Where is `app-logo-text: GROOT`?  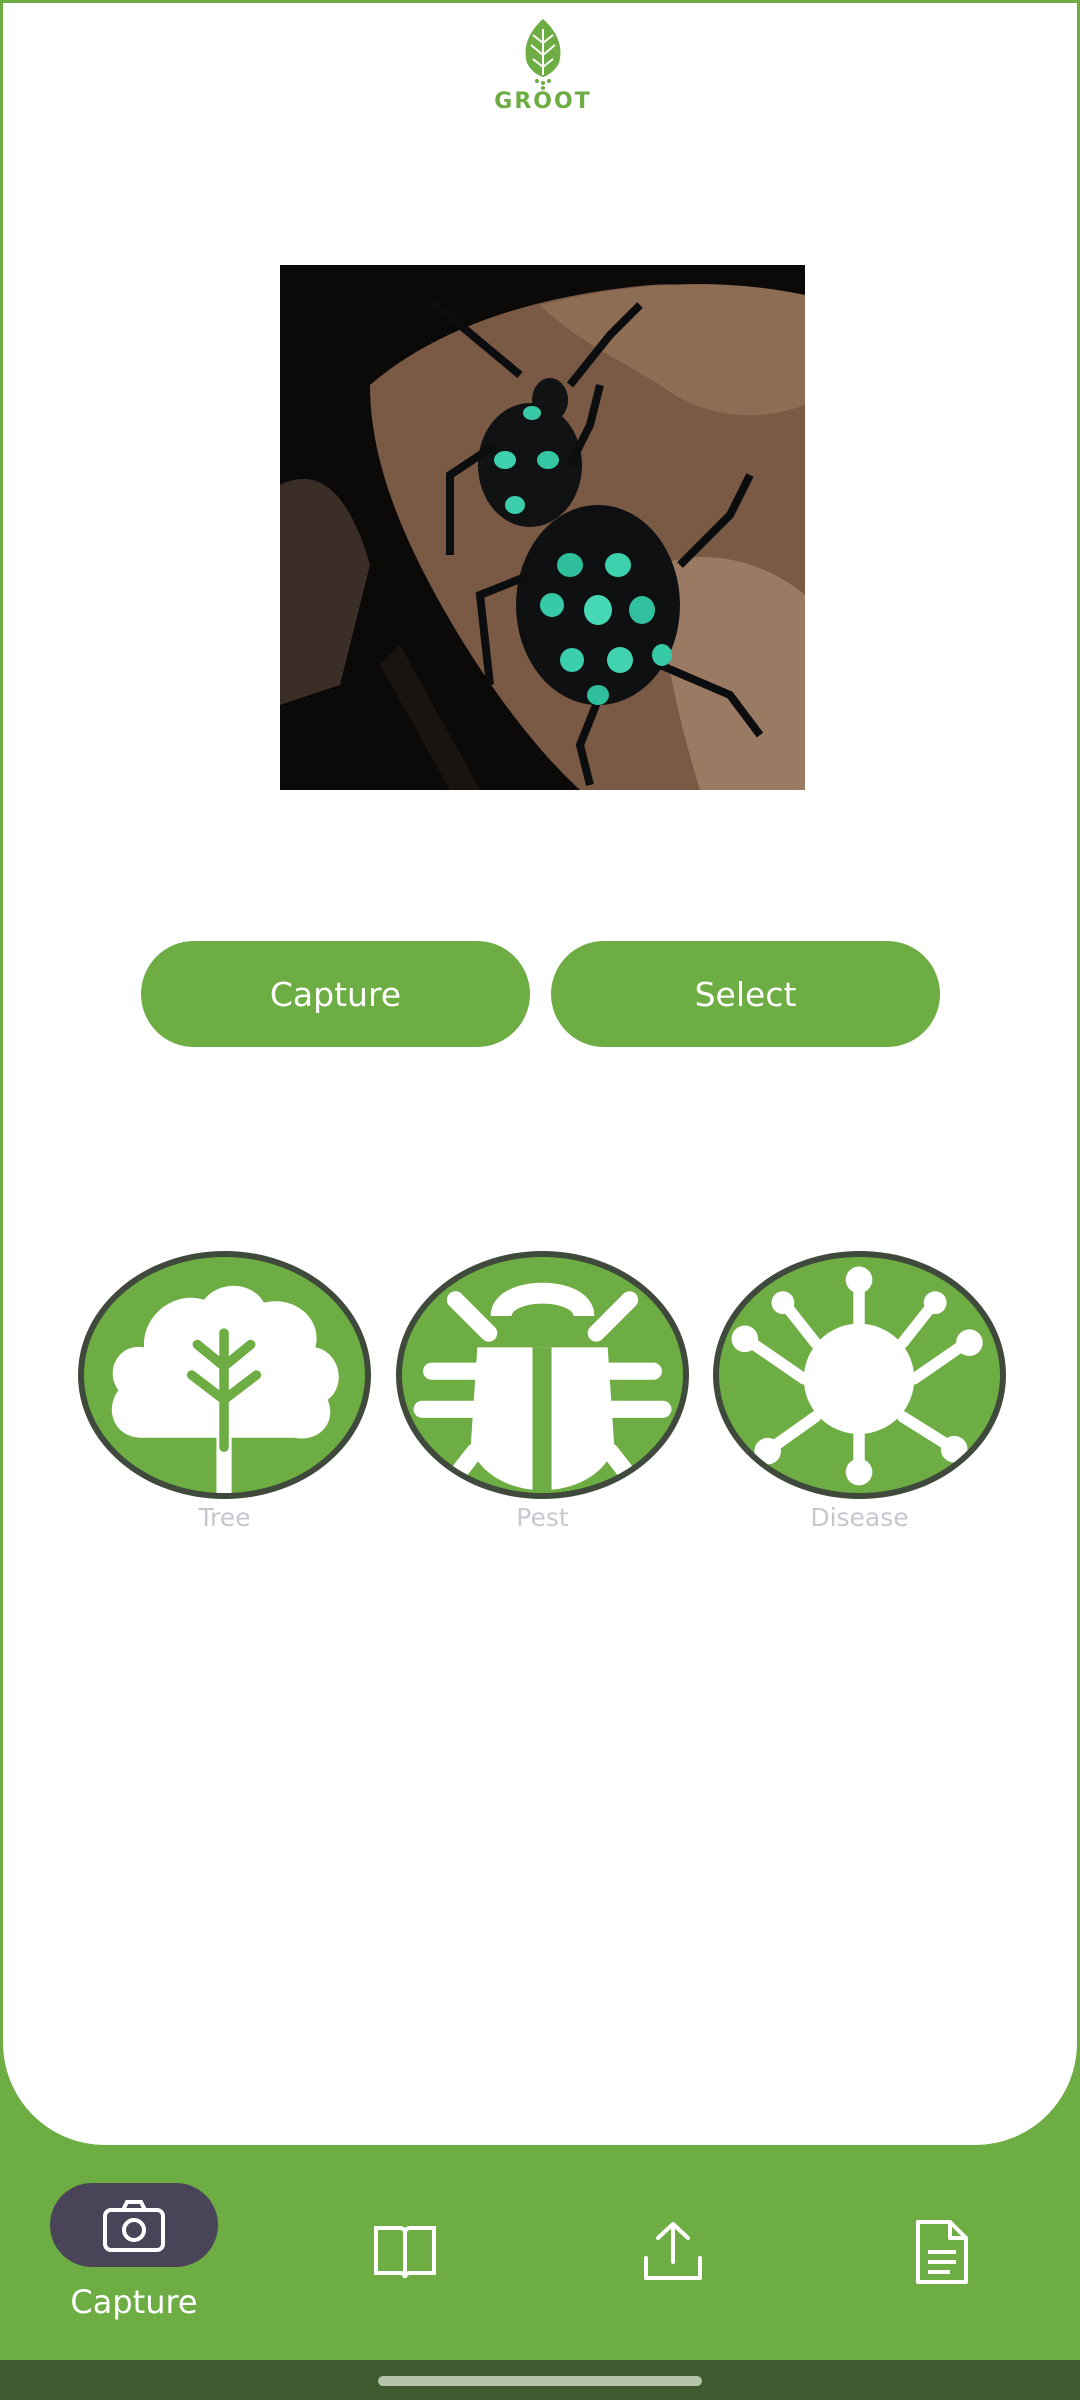 app-logo-text: GROOT is located at coordinates (543, 101).